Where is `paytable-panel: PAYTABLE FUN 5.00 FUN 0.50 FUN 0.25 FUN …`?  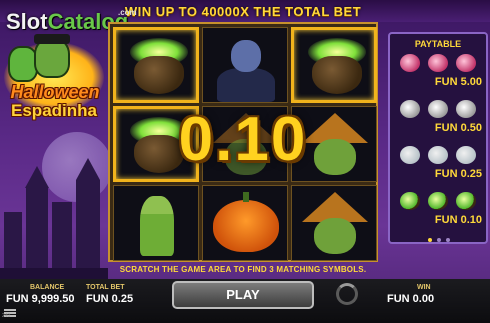
paytable-panel: PAYTABLE FUN 5.00 FUN 0.50 FUN 0.25 FUN … is located at coordinates (438, 138).